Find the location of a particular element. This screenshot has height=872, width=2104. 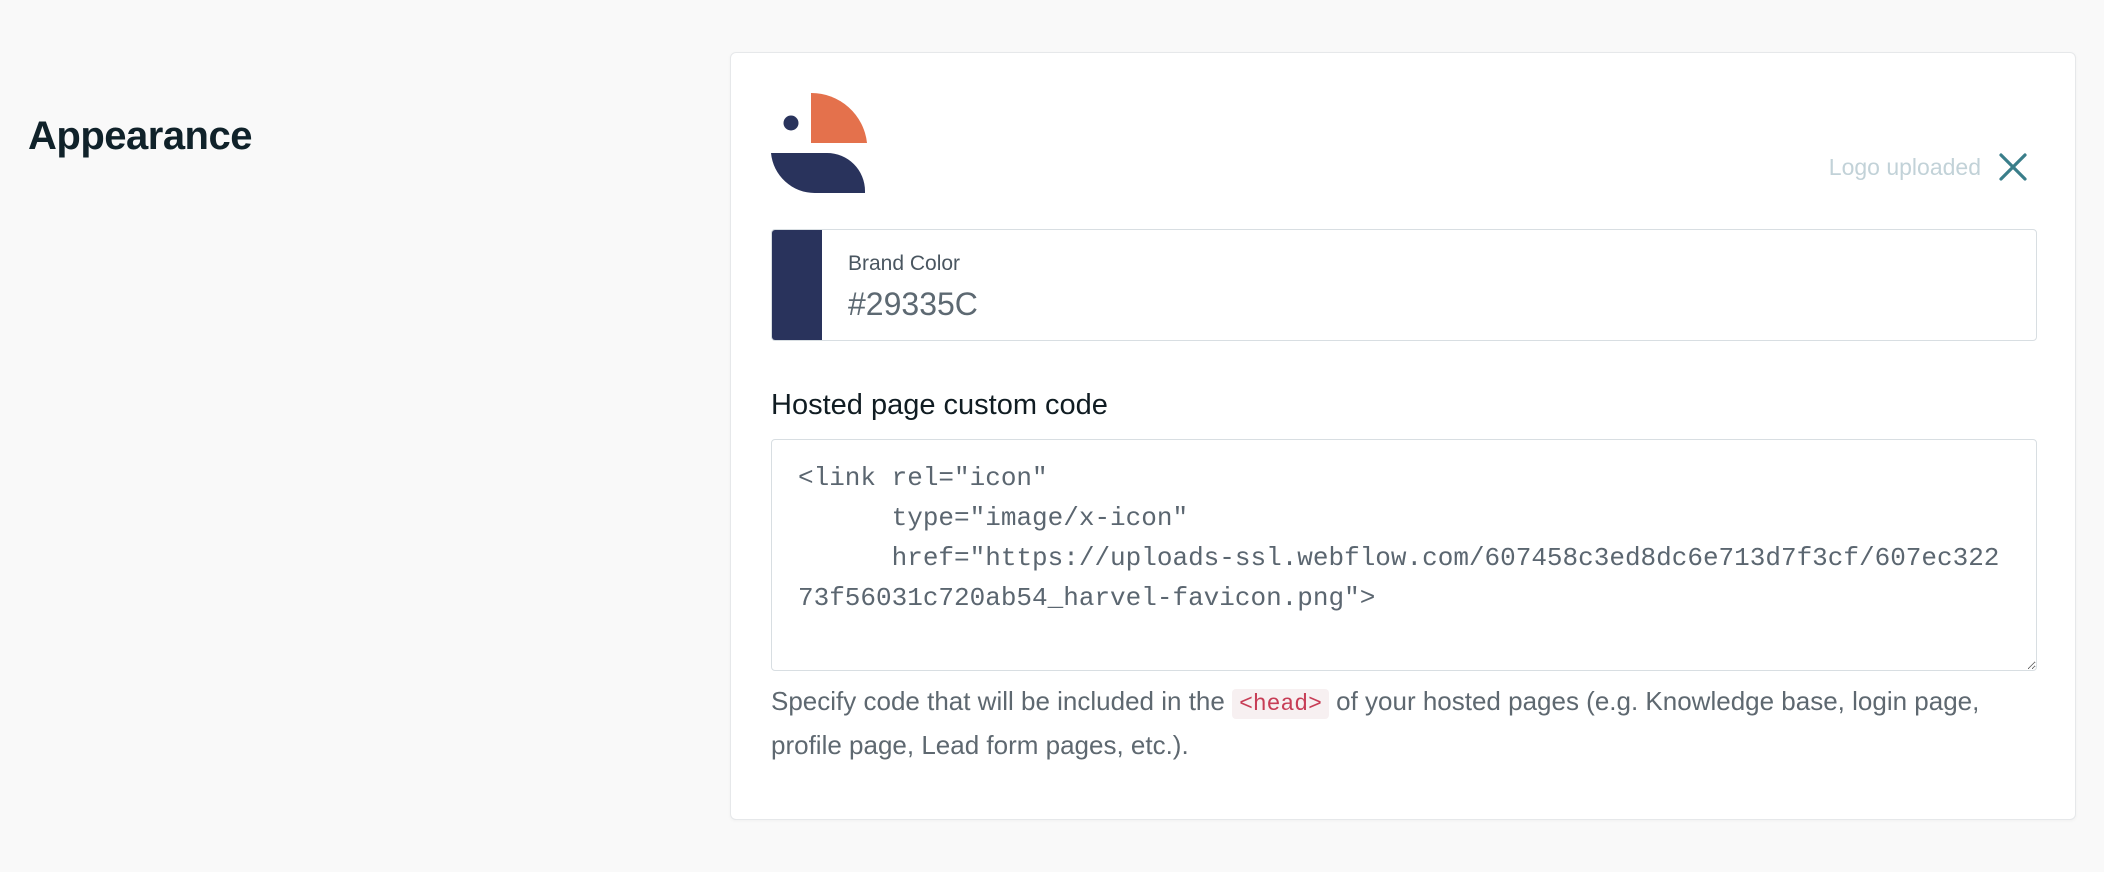

head-tag-code: <head> is located at coordinates (1280, 704).